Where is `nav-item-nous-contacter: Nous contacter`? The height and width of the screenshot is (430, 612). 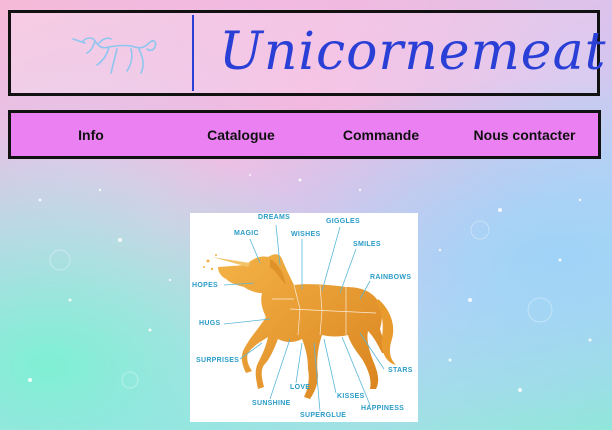 nav-item-nous-contacter: Nous contacter is located at coordinates (524, 135).